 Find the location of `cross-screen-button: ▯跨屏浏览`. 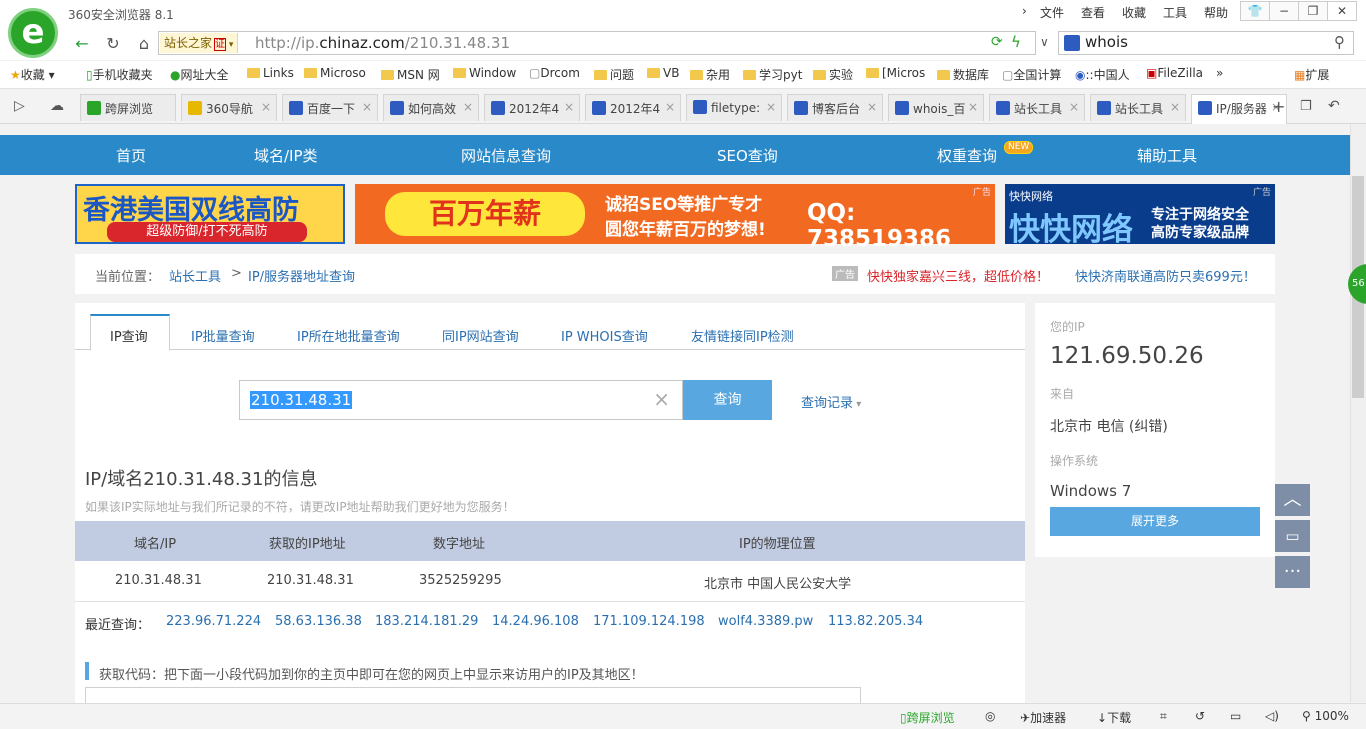

cross-screen-button: ▯跨屏浏览 is located at coordinates (927, 717).